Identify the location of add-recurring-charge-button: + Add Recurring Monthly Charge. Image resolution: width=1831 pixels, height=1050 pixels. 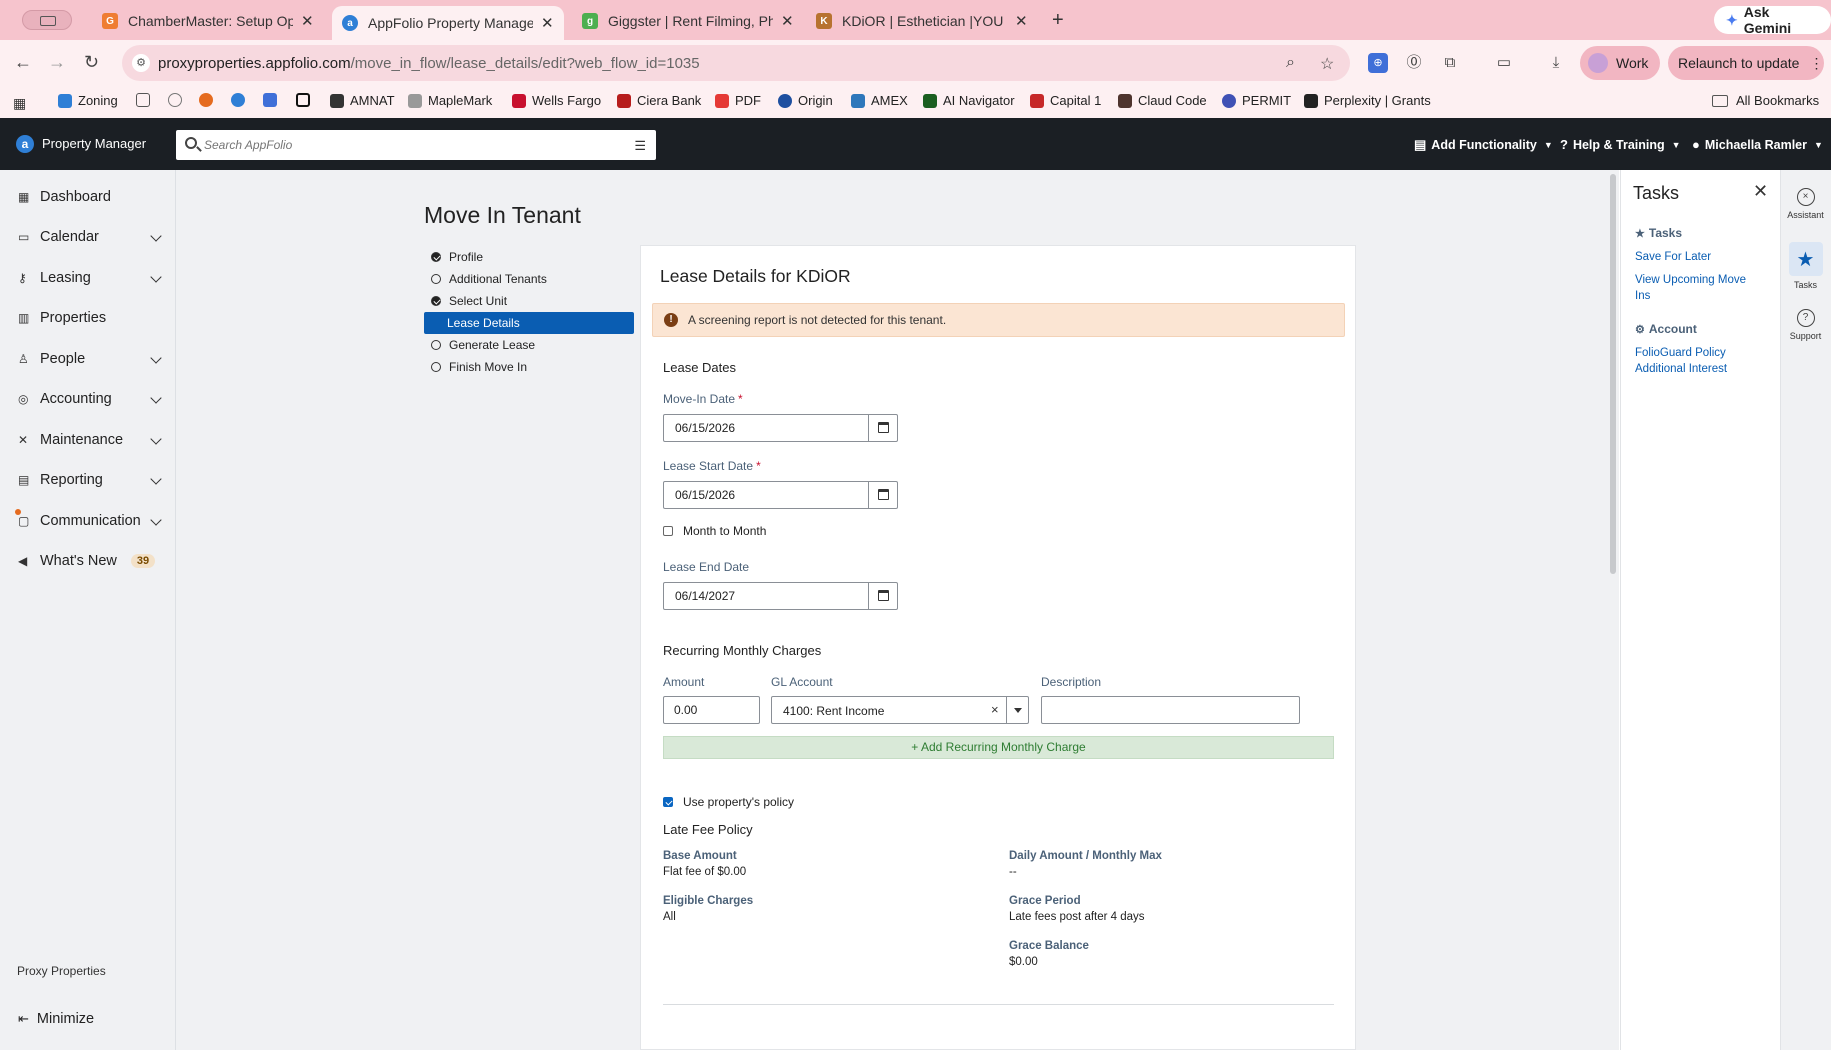
(998, 747).